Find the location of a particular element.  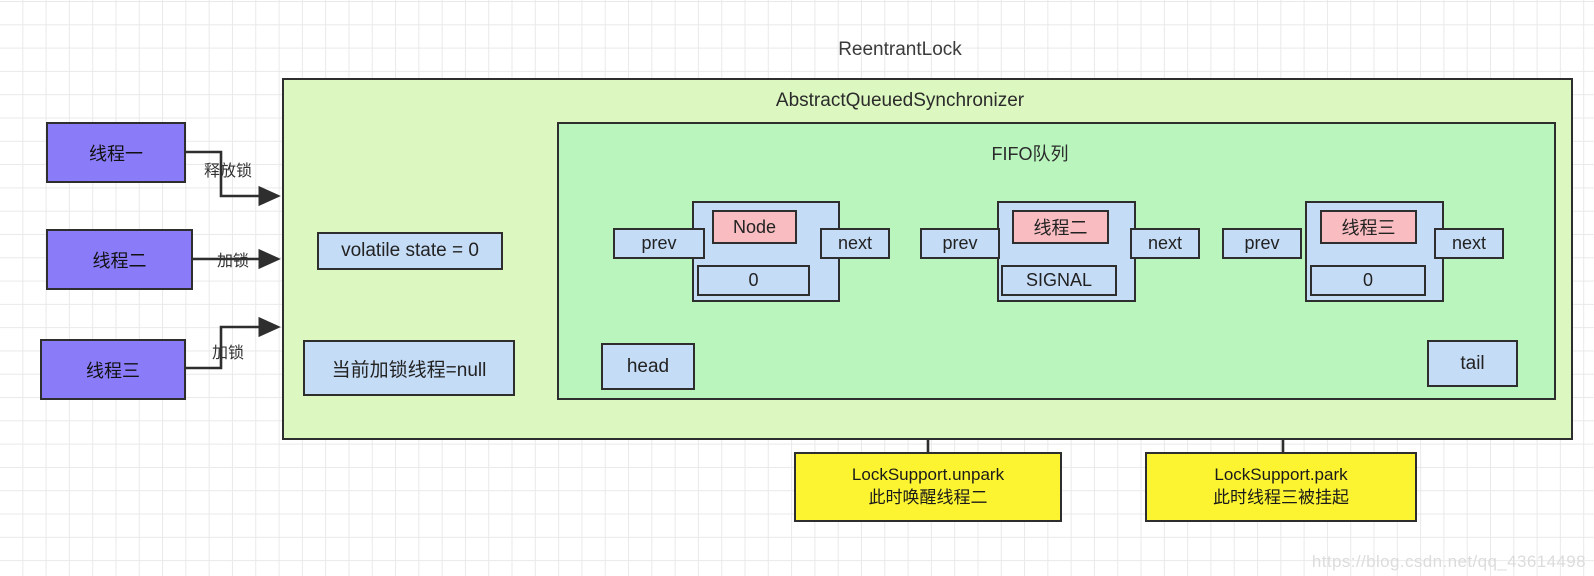

callout-unpark: LockSupport.unpark 此时唤醒线程二 is located at coordinates (928, 487).